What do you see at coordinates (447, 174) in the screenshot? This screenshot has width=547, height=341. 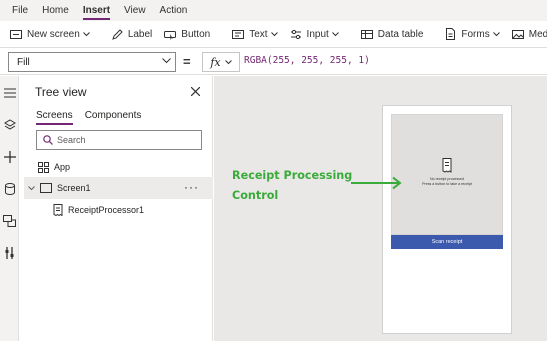 I see `receipt-processor-control` at bounding box center [447, 174].